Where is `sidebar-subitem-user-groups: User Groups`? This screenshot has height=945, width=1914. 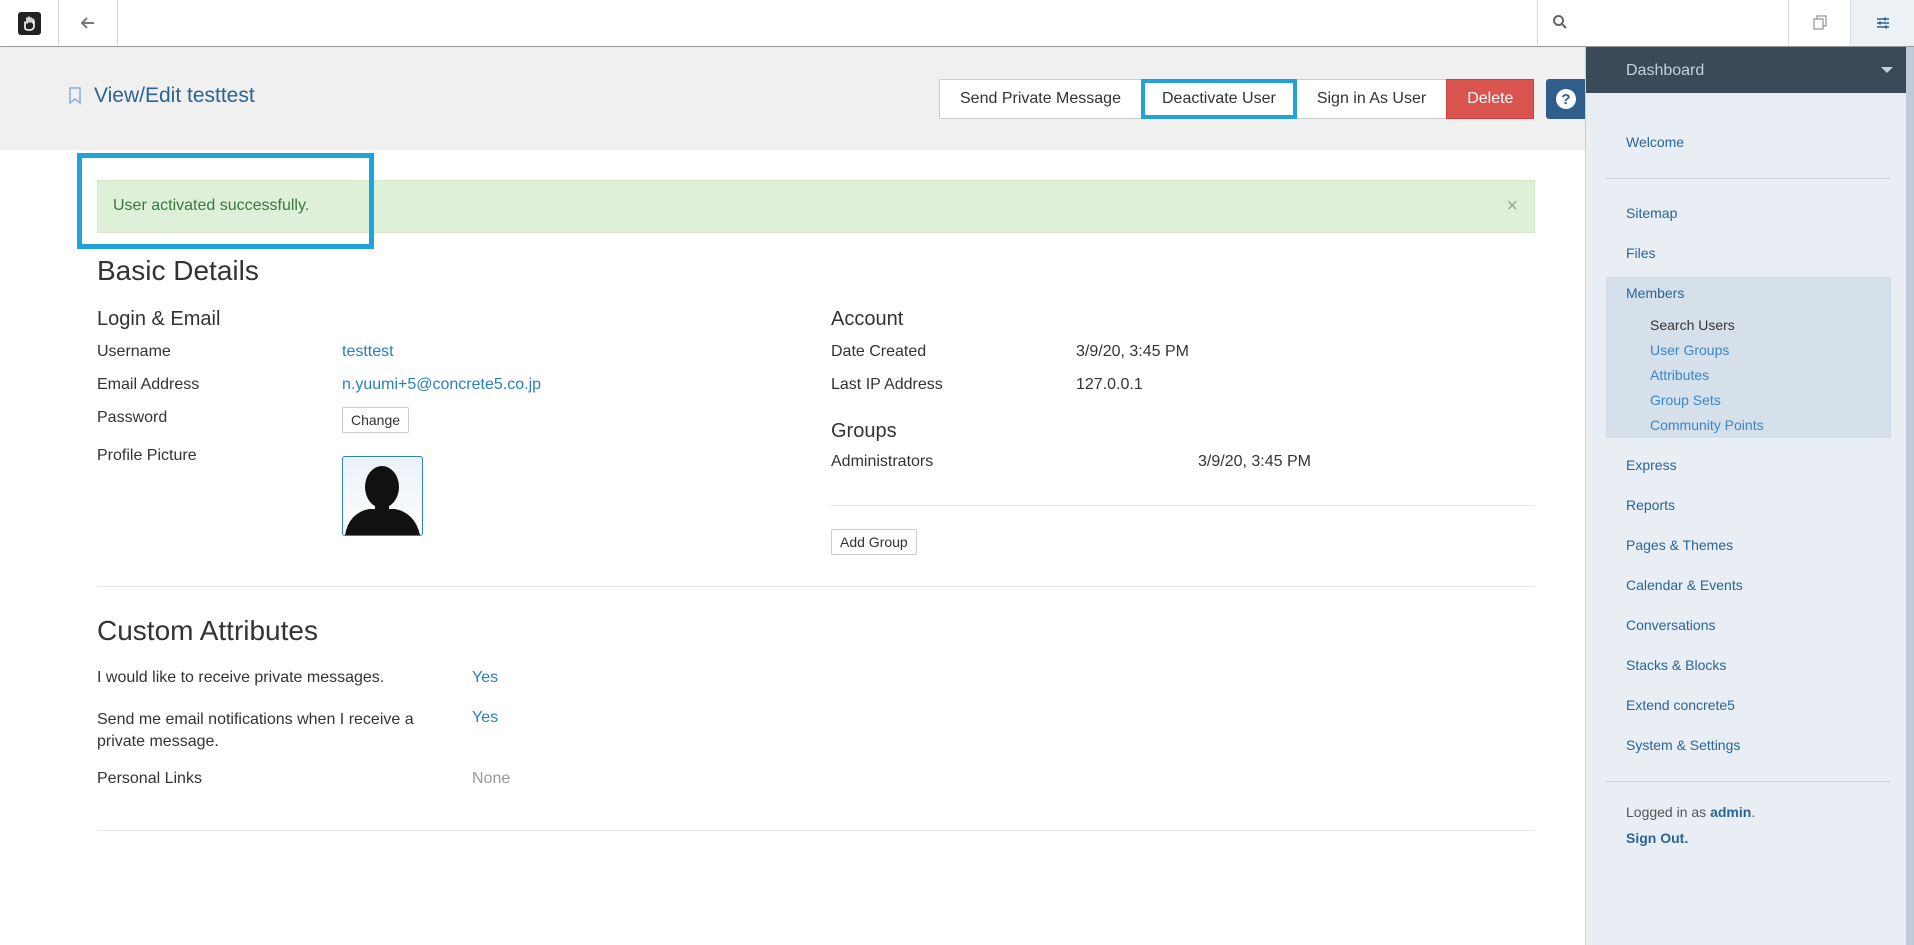 sidebar-subitem-user-groups: User Groups is located at coordinates (1689, 350).